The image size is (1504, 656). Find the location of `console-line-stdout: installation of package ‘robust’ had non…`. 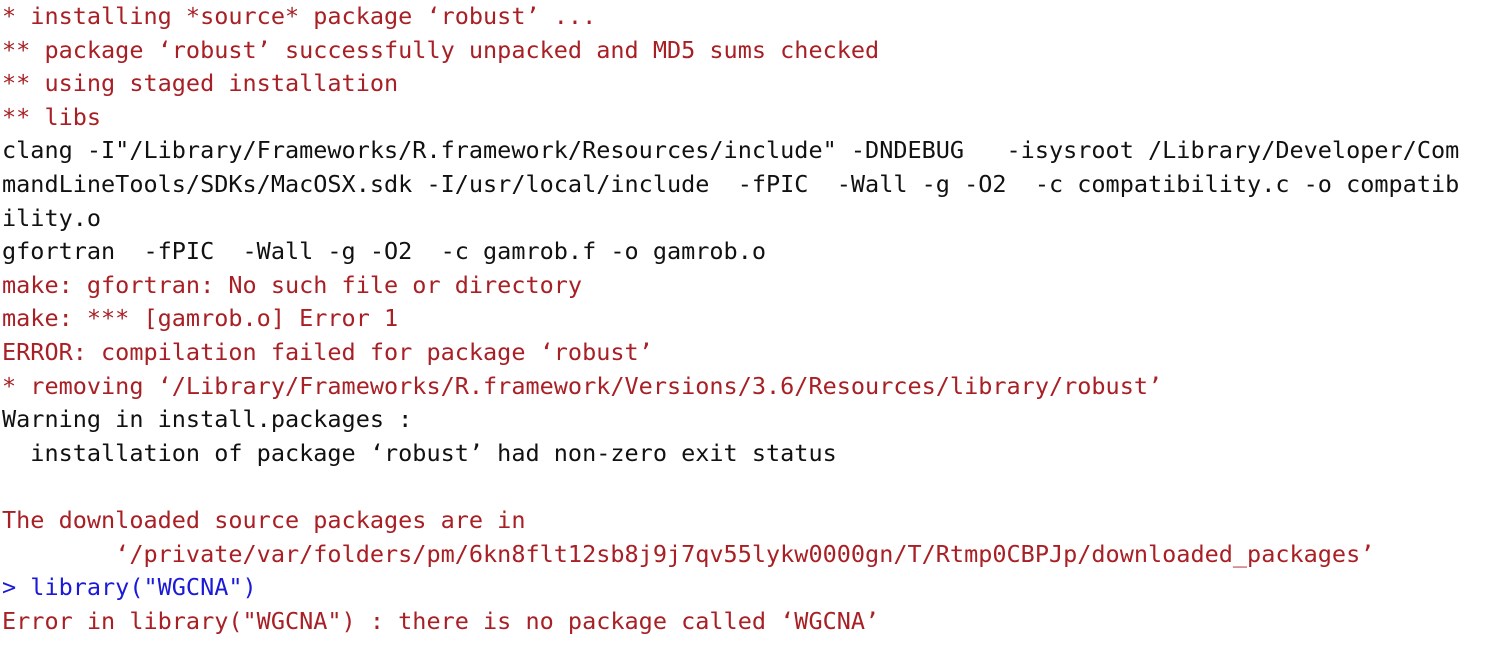

console-line-stdout: installation of package ‘robust’ had non… is located at coordinates (419, 452).